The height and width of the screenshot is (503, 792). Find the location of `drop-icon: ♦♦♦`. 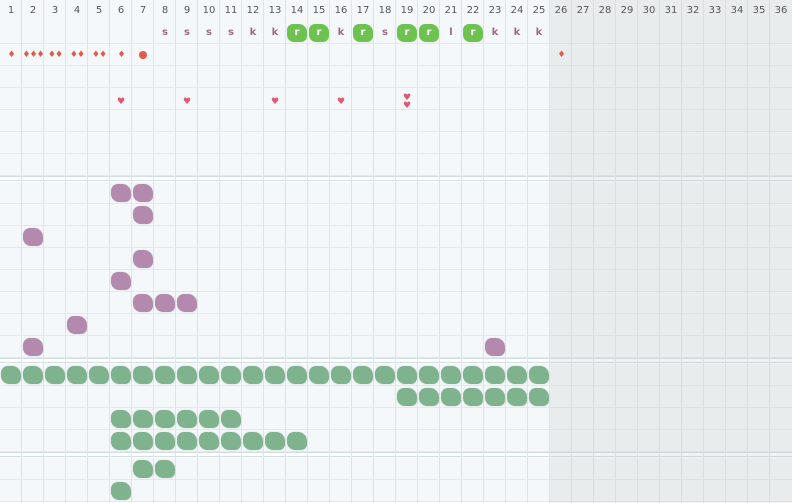

drop-icon: ♦♦♦ is located at coordinates (33, 55).